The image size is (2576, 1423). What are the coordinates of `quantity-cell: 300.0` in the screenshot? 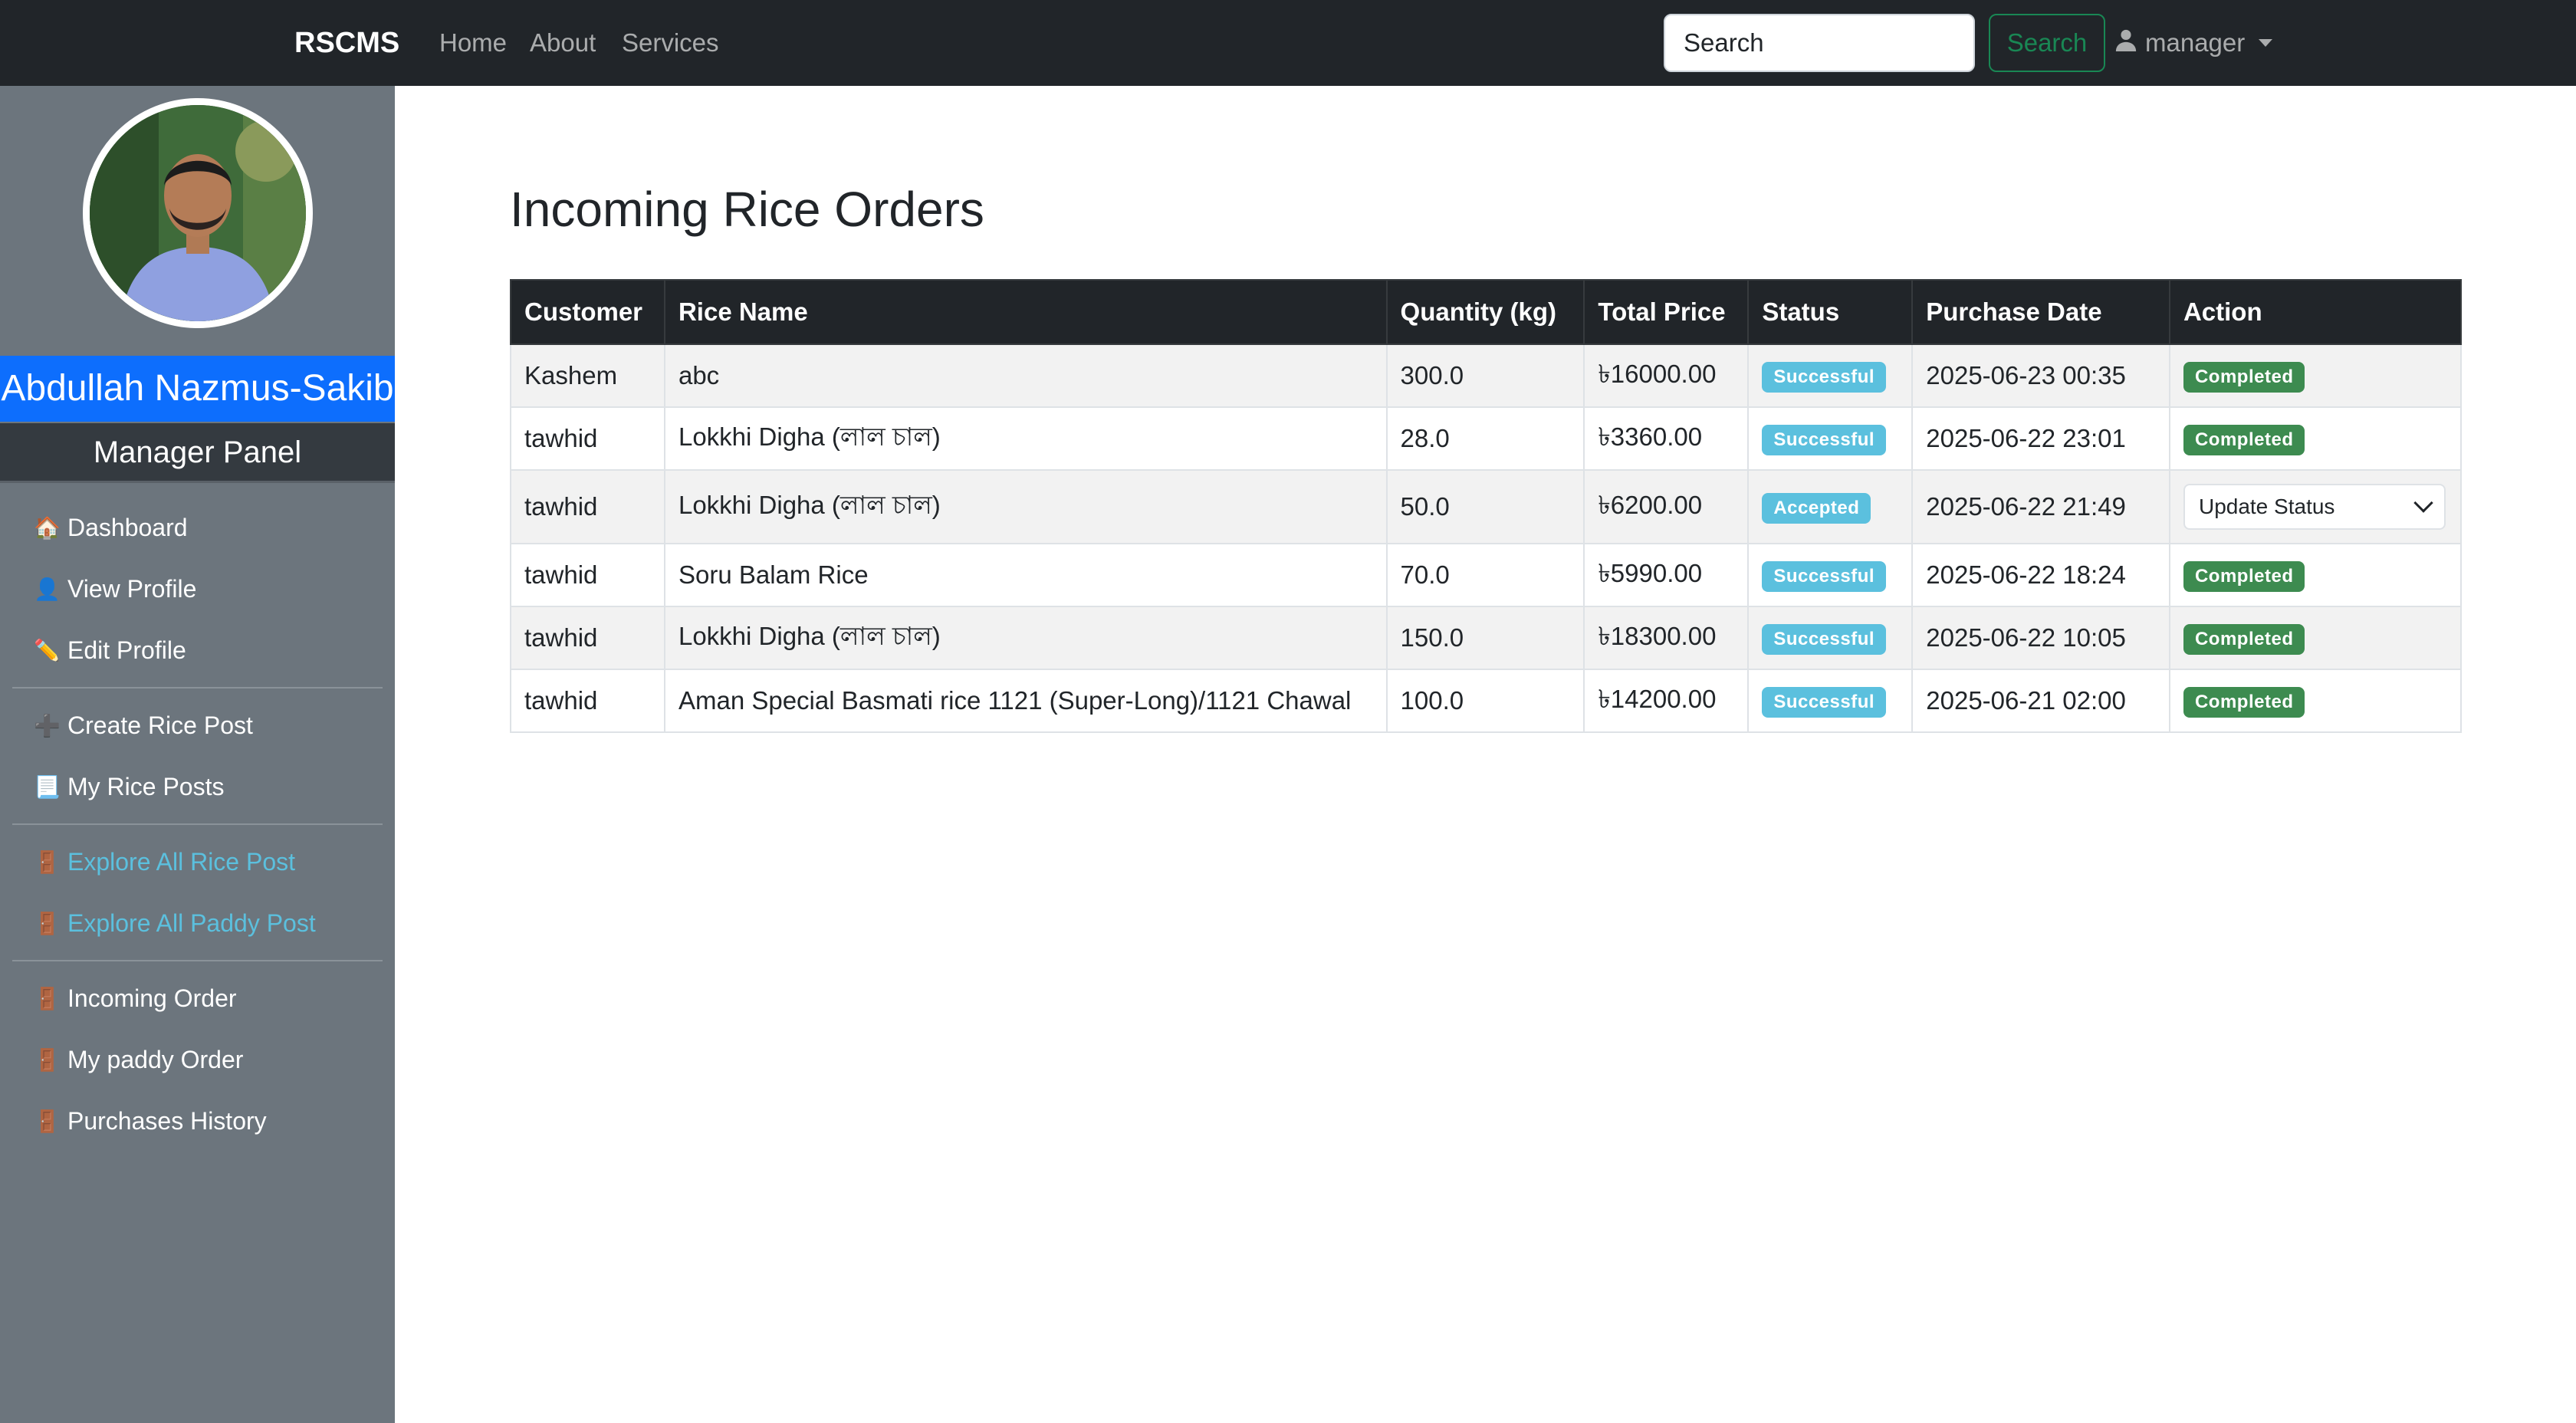 It's located at (1485, 375).